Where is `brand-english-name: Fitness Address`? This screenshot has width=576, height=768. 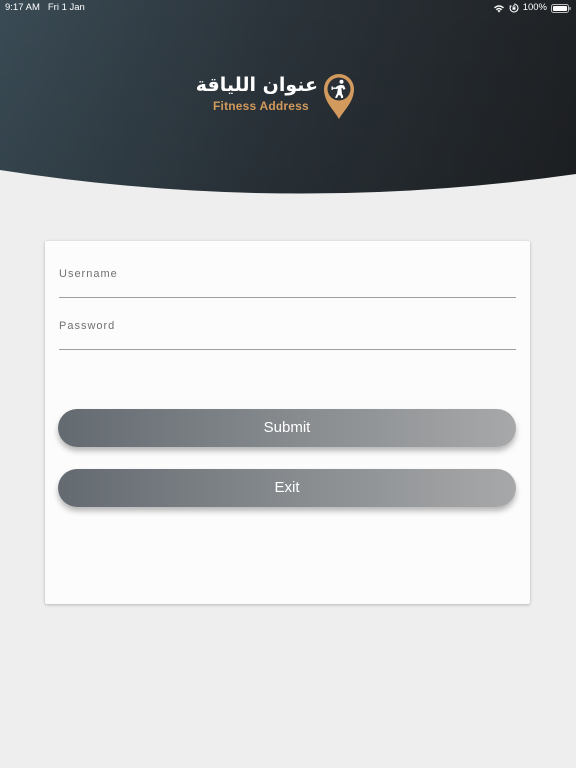 brand-english-name: Fitness Address is located at coordinates (261, 106).